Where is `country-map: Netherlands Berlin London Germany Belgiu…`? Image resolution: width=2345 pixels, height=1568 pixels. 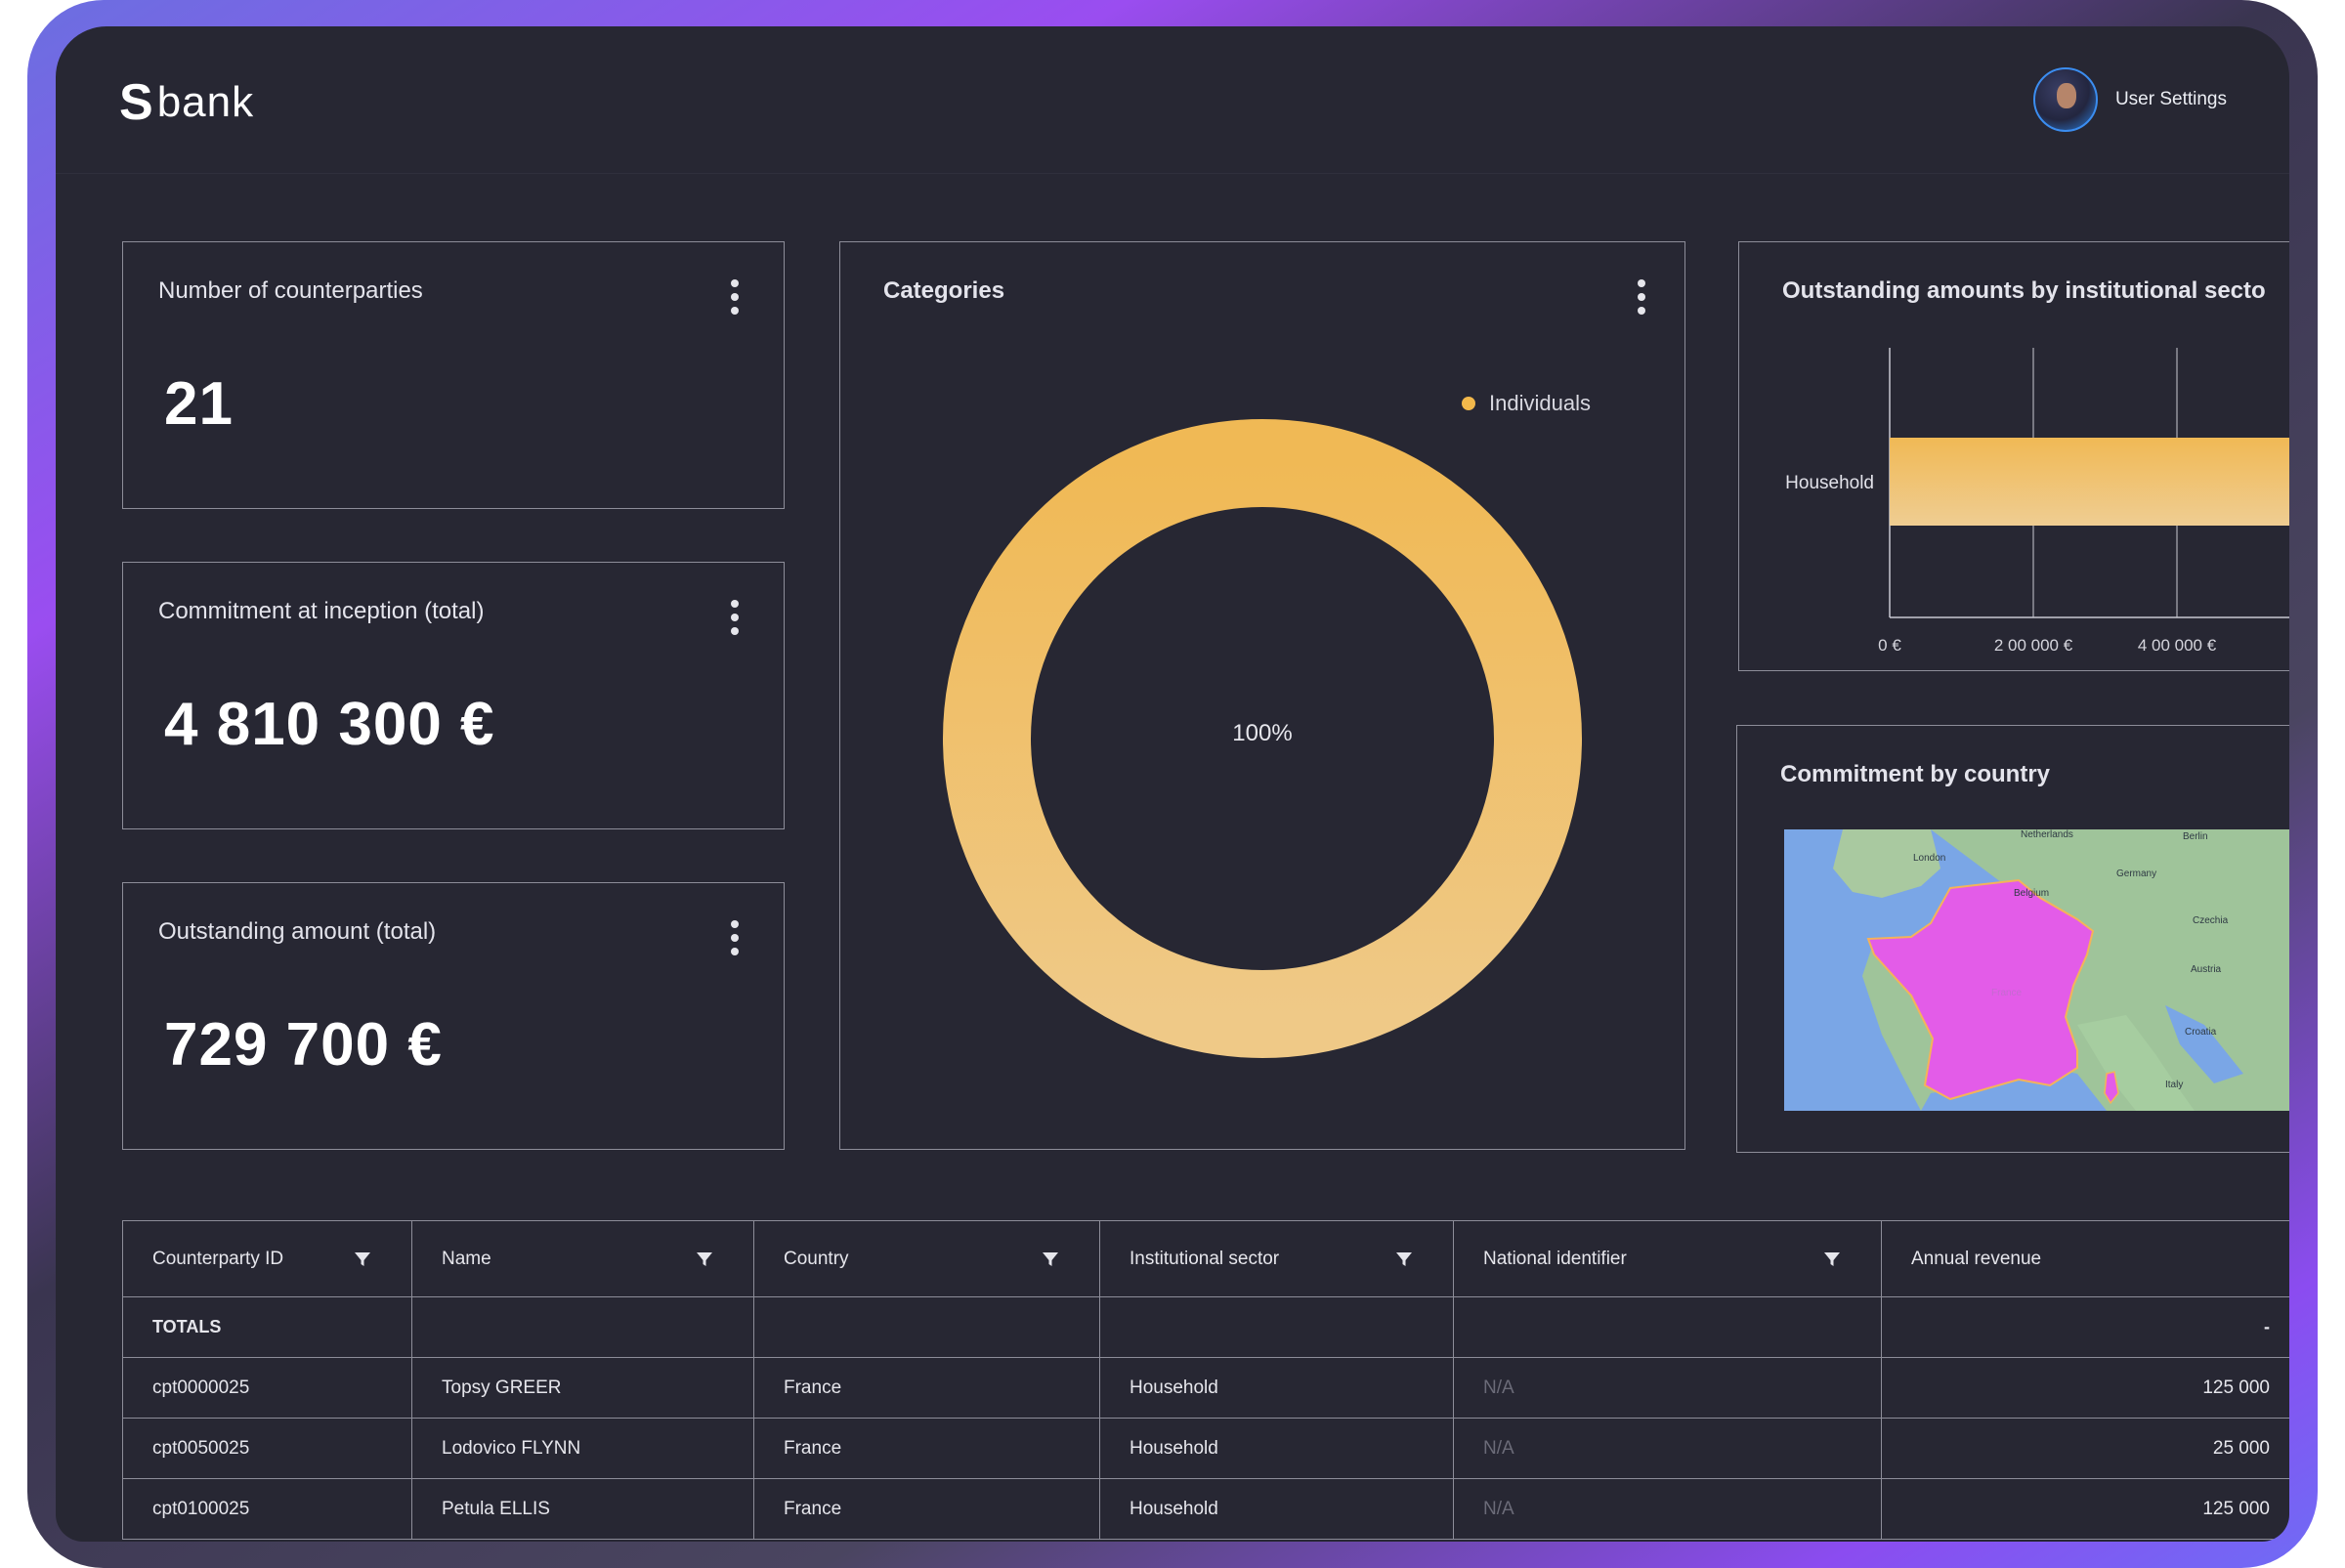
country-map: Netherlands Berlin London Germany Belgiu… is located at coordinates (2036, 970).